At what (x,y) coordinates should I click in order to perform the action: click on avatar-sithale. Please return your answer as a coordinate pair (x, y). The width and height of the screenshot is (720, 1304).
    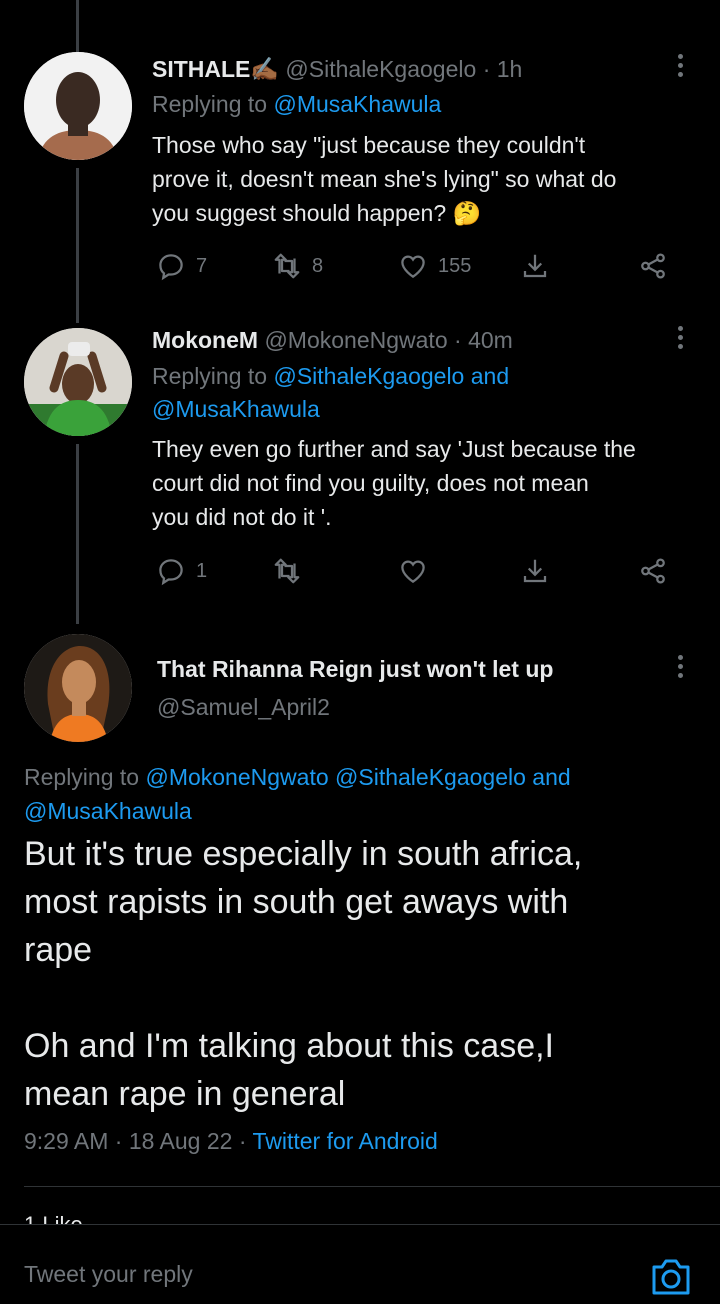
    Looking at the image, I should click on (78, 106).